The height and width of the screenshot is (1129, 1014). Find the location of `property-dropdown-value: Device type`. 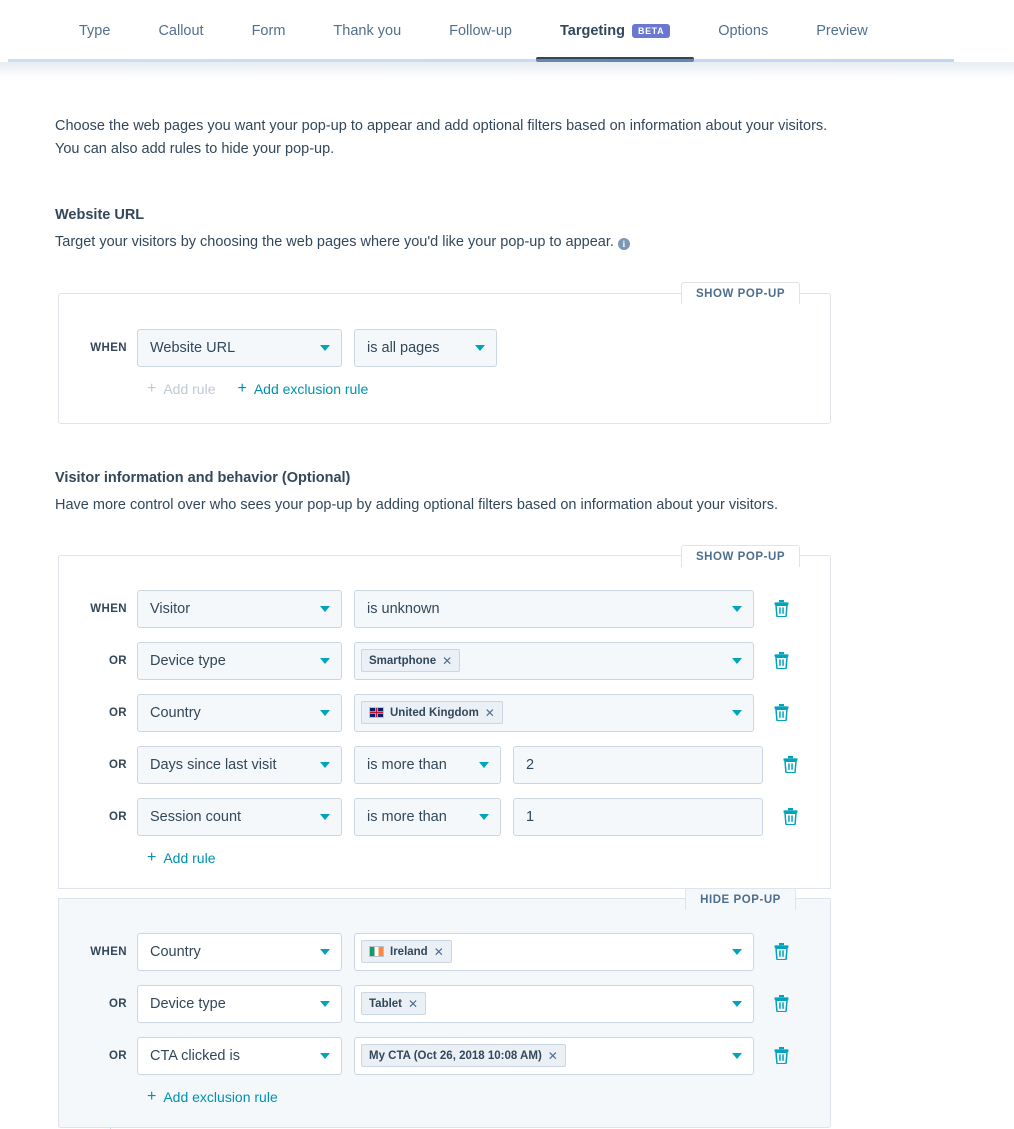

property-dropdown-value: Device type is located at coordinates (188, 1003).